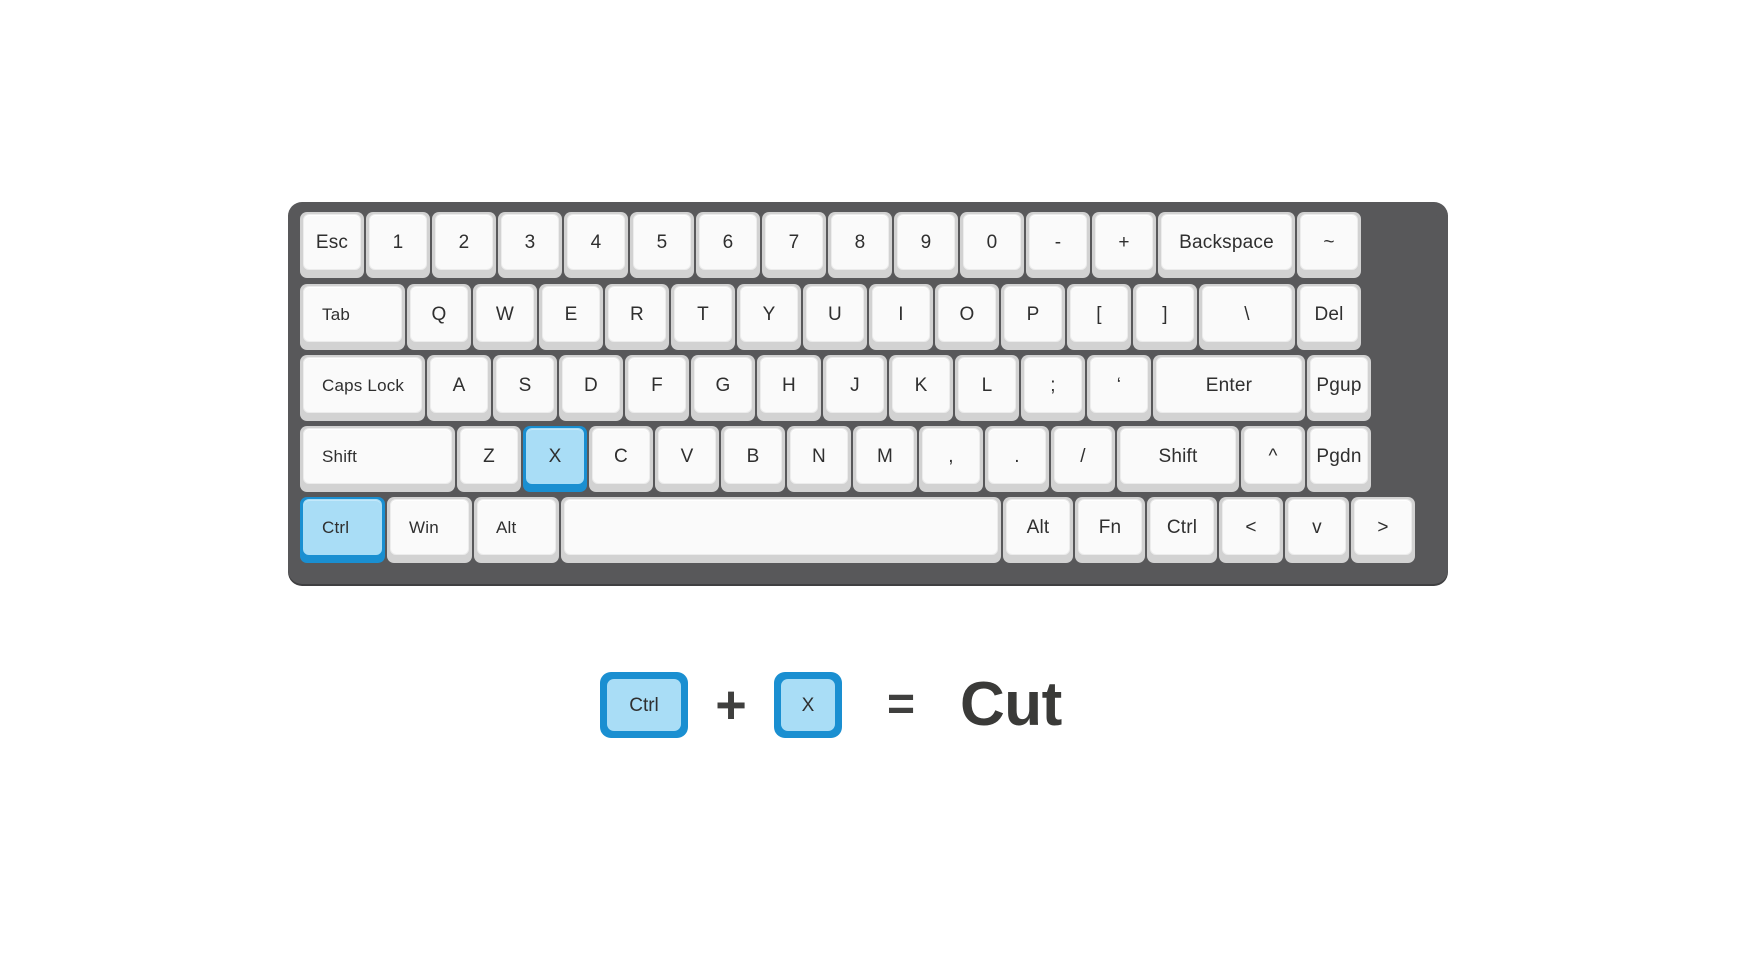 The height and width of the screenshot is (980, 1742). I want to click on key-8: 8, so click(860, 245).